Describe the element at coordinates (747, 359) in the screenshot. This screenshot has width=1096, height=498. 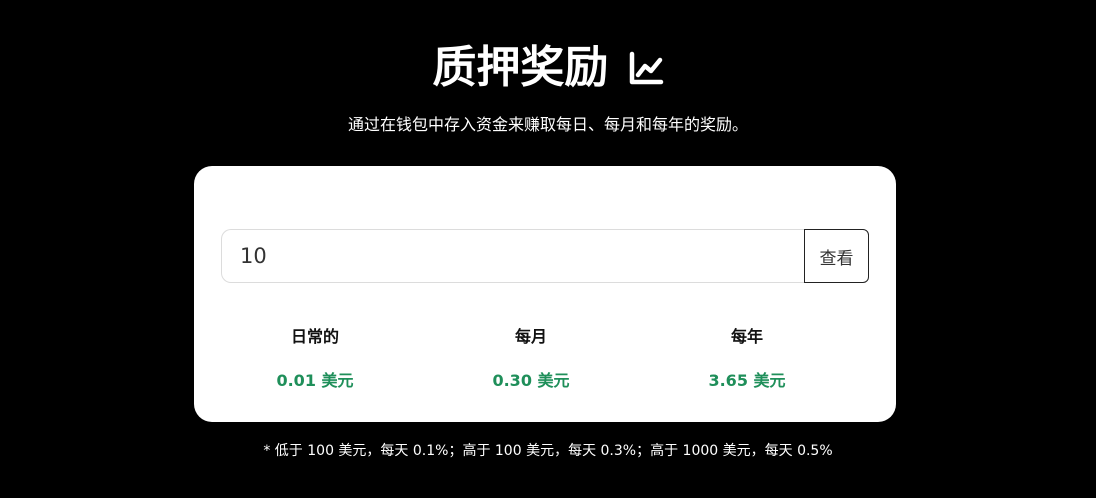
I see `reward-yearly: 每年 3.65 美元` at that location.